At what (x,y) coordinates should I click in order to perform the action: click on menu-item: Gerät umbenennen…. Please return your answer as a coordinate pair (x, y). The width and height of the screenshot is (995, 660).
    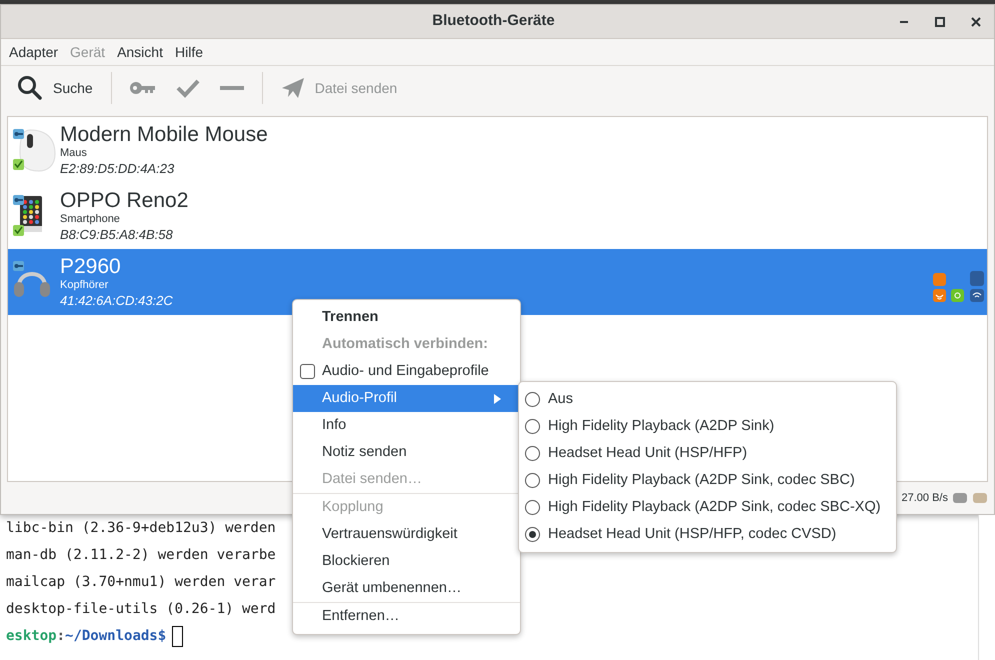
    Looking at the image, I should click on (406, 588).